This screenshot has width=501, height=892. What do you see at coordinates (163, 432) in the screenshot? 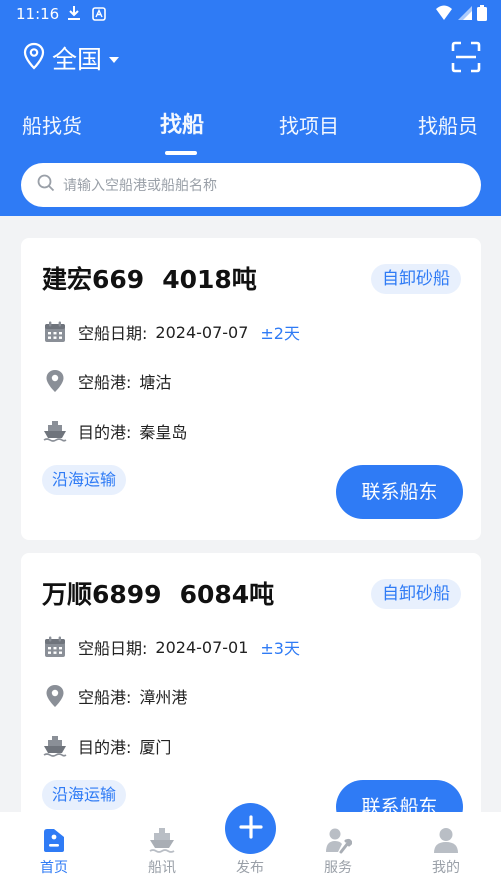
I see `dest-port-value: 秦皇岛` at bounding box center [163, 432].